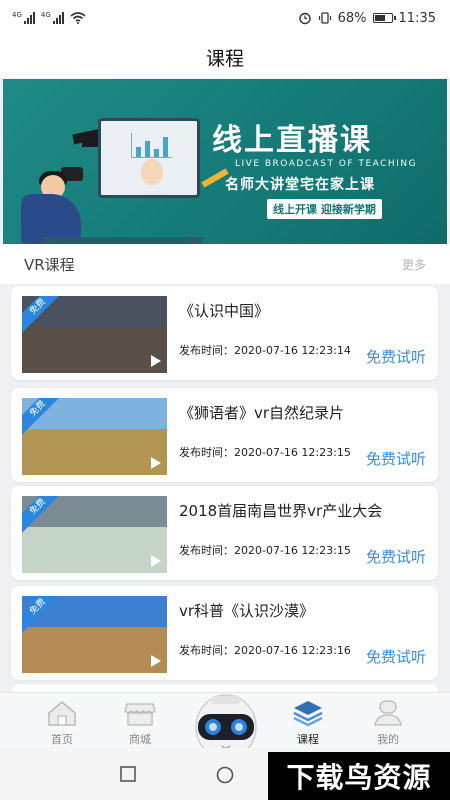 The width and height of the screenshot is (450, 800). Describe the element at coordinates (128, 774) in the screenshot. I see `recent-apps-icon` at that location.